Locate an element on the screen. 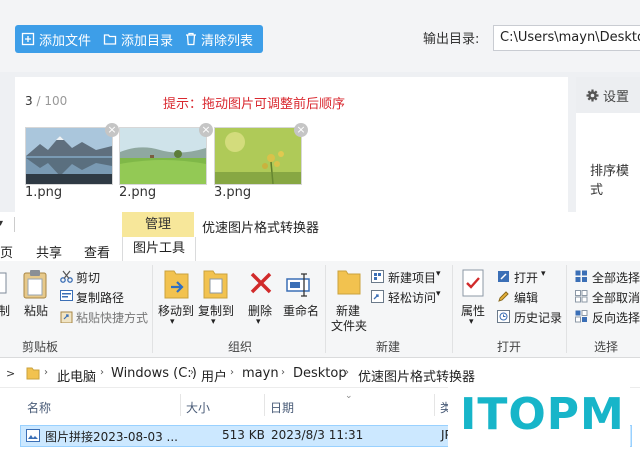 The width and height of the screenshot is (640, 455). breadcrumb-desktop: Desktop is located at coordinates (320, 373).